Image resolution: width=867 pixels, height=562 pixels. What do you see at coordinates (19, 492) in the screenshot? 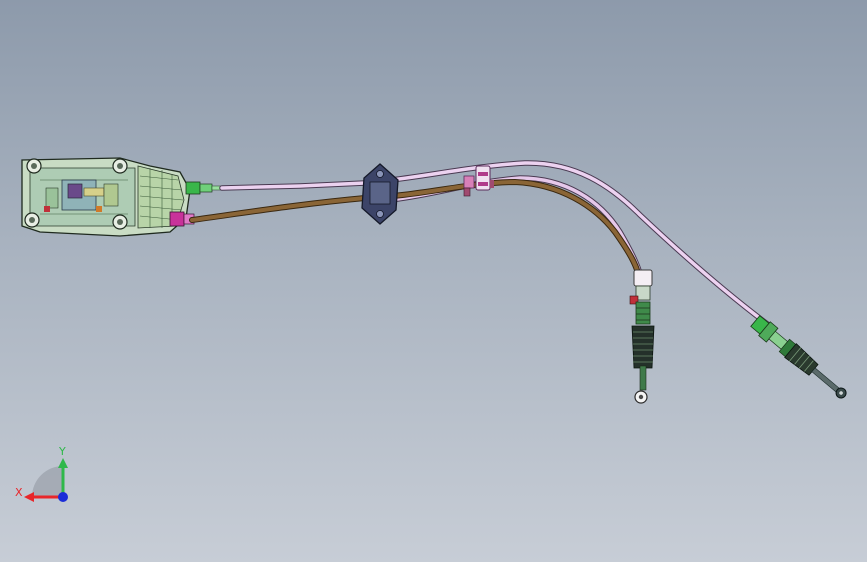
I see `triad-x-label: X` at bounding box center [19, 492].